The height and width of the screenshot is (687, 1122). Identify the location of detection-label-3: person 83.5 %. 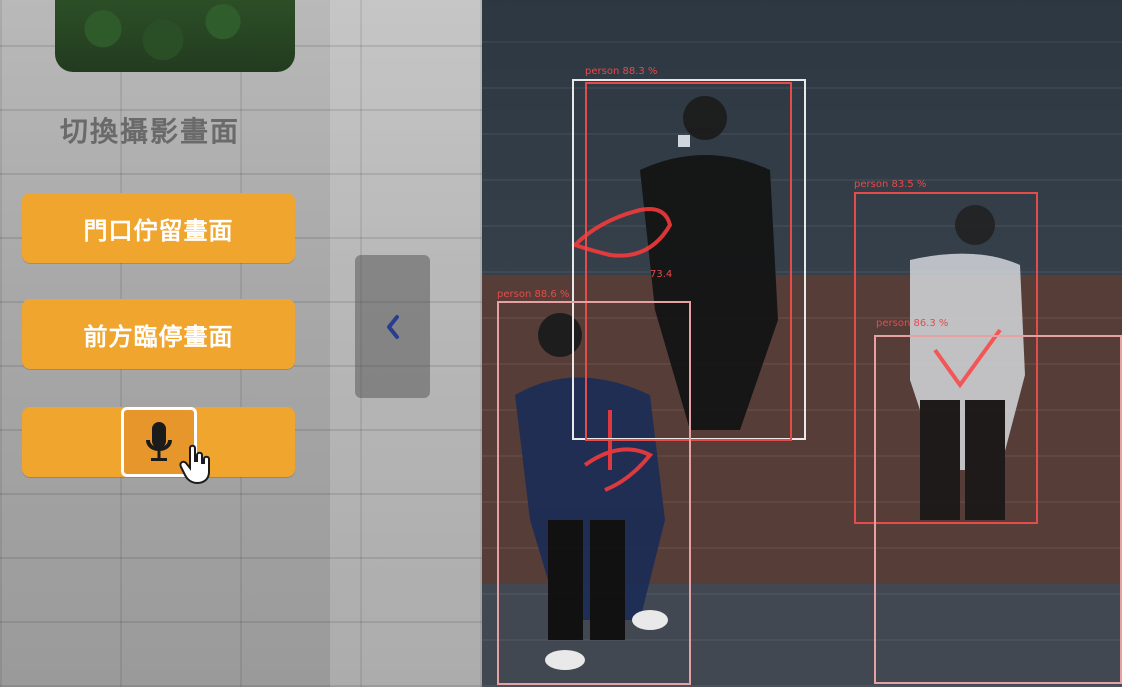
(890, 184).